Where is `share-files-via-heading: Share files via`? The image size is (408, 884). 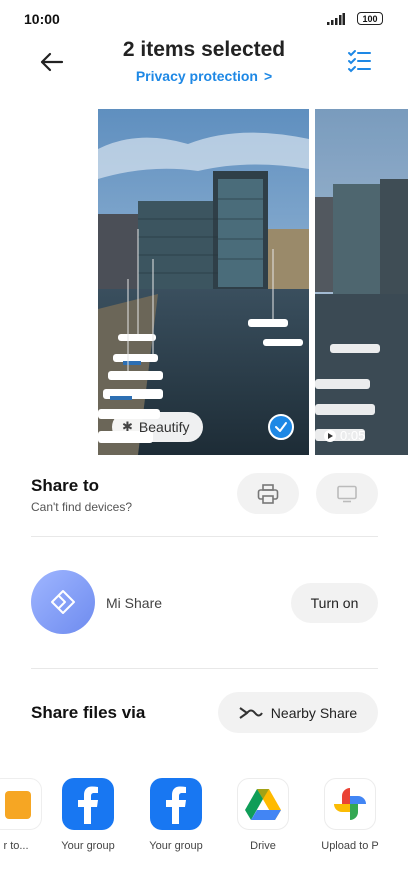
share-files-via-heading: Share files via is located at coordinates (88, 712).